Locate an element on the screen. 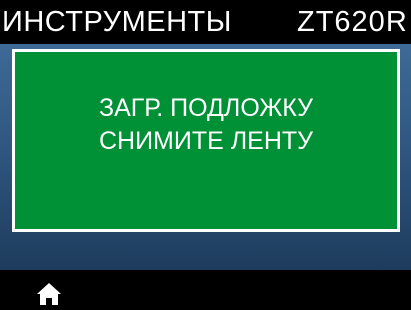 The image size is (411, 310). printer-model: ZT620R is located at coordinates (352, 22).